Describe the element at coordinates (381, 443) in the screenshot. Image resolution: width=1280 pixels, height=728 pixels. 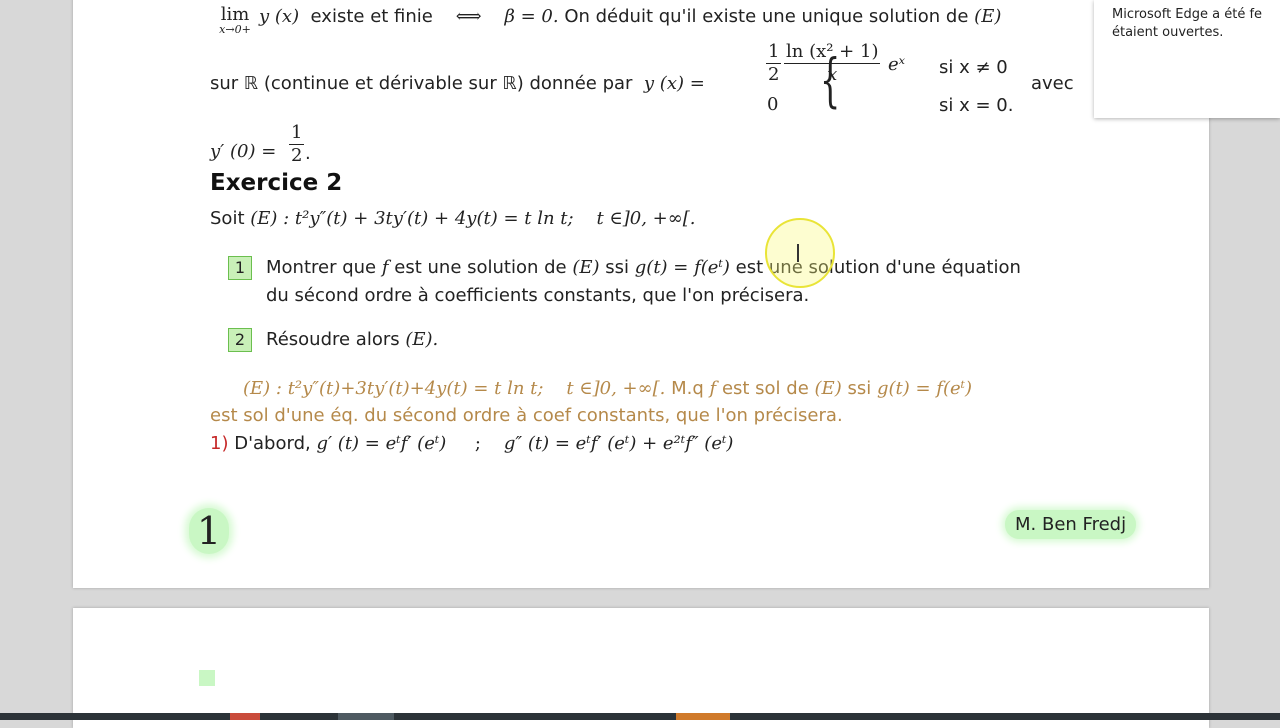
I see `step-1-gprime: g′ (t) = eᵗf′ (eᵗ)` at that location.